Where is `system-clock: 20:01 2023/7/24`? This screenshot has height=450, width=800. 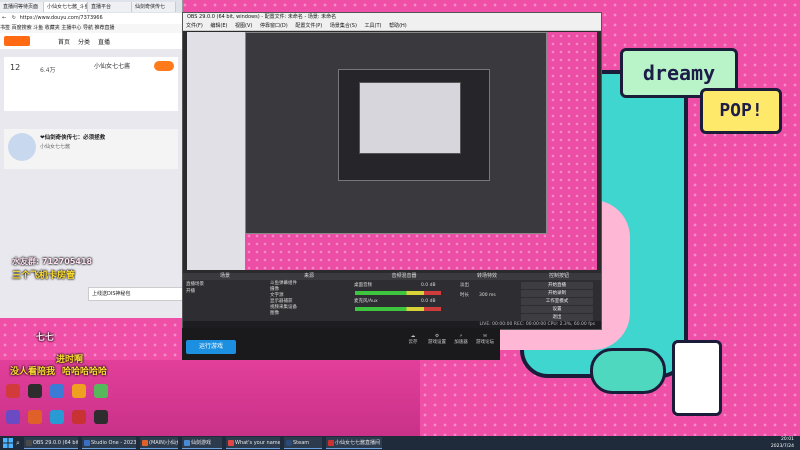
system-clock: 20:01 2023/7/24 is located at coordinates (782, 443).